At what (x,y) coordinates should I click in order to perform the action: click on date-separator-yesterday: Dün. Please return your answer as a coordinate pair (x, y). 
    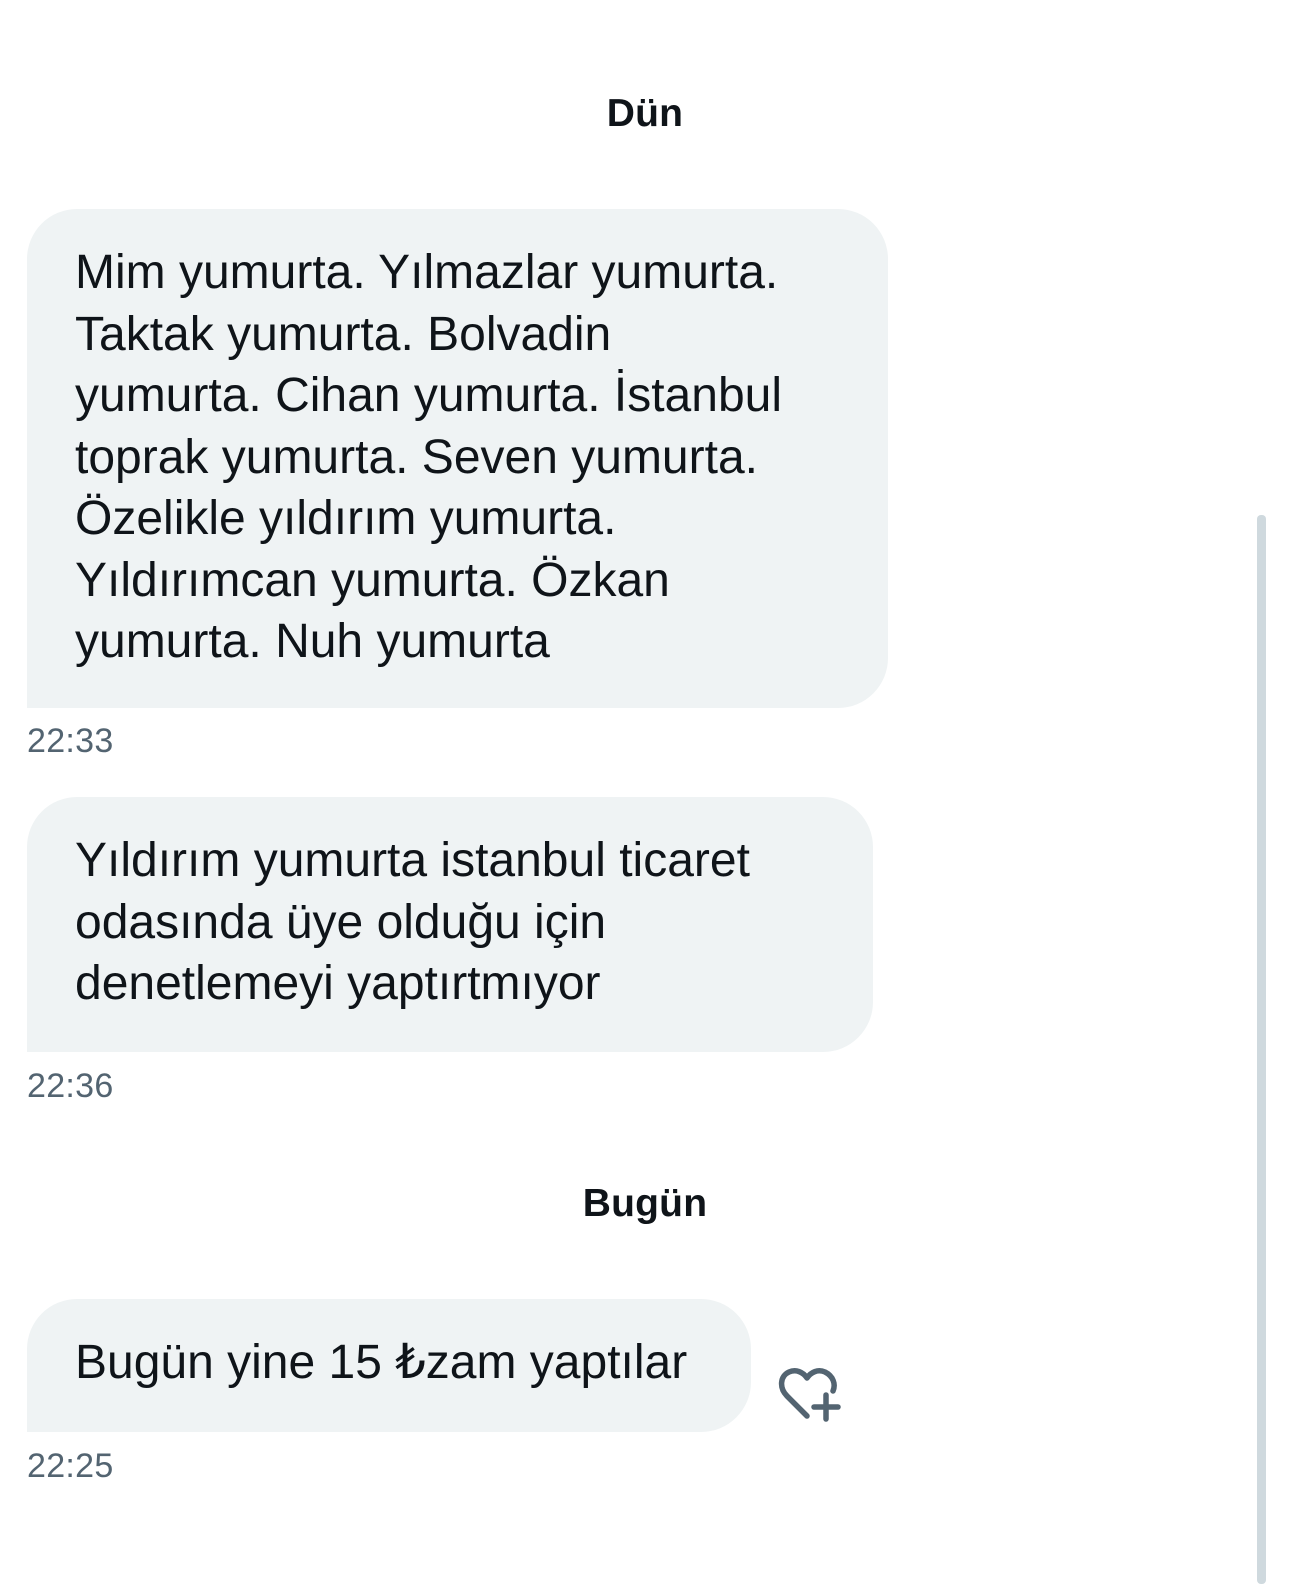
    Looking at the image, I should click on (645, 113).